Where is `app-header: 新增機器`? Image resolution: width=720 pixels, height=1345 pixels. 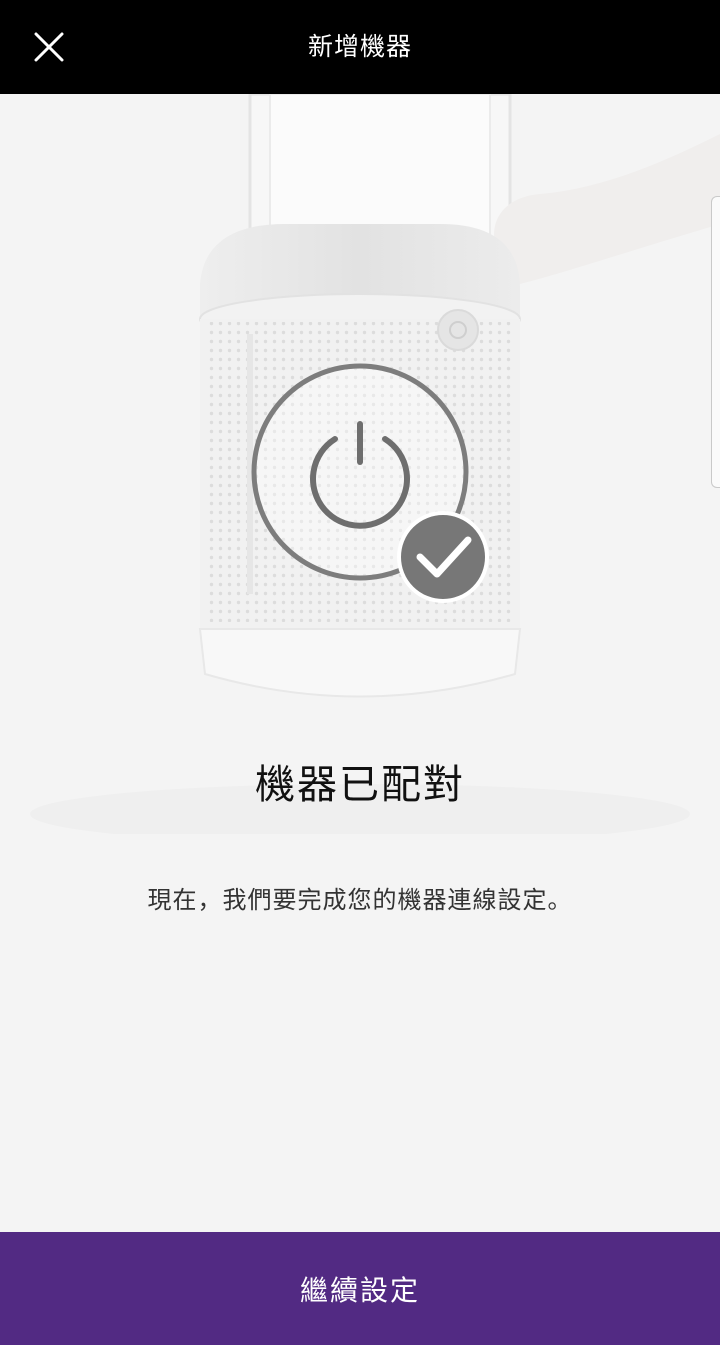 app-header: 新增機器 is located at coordinates (360, 47).